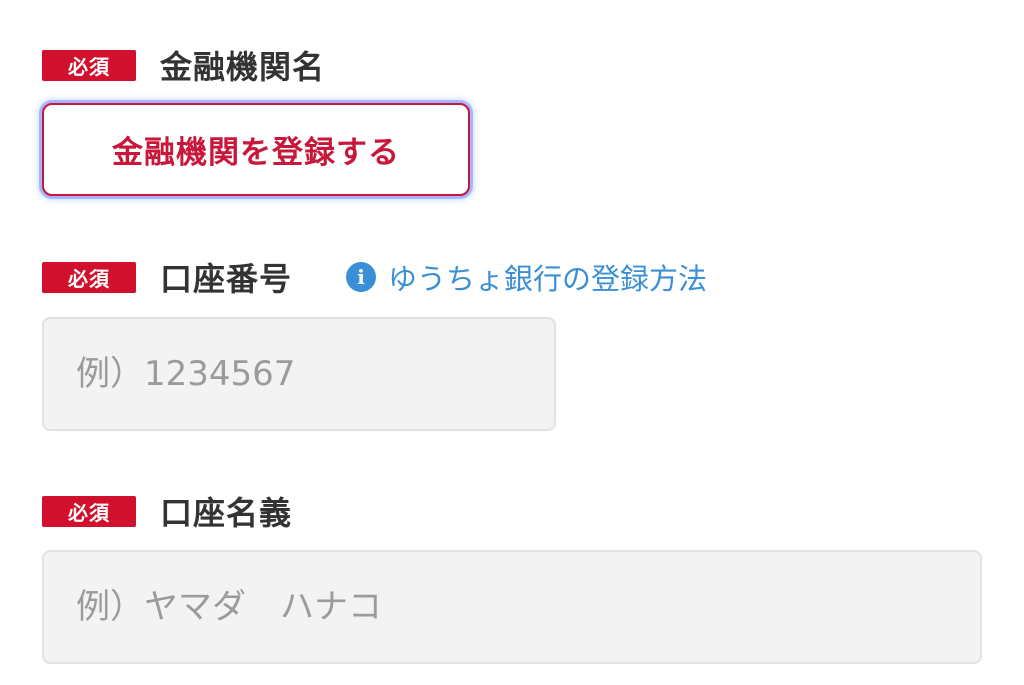 Image resolution: width=1024 pixels, height=685 pixels. I want to click on yucho-registration-help-link: i ゆうちょ銀行の登録方法, so click(526, 277).